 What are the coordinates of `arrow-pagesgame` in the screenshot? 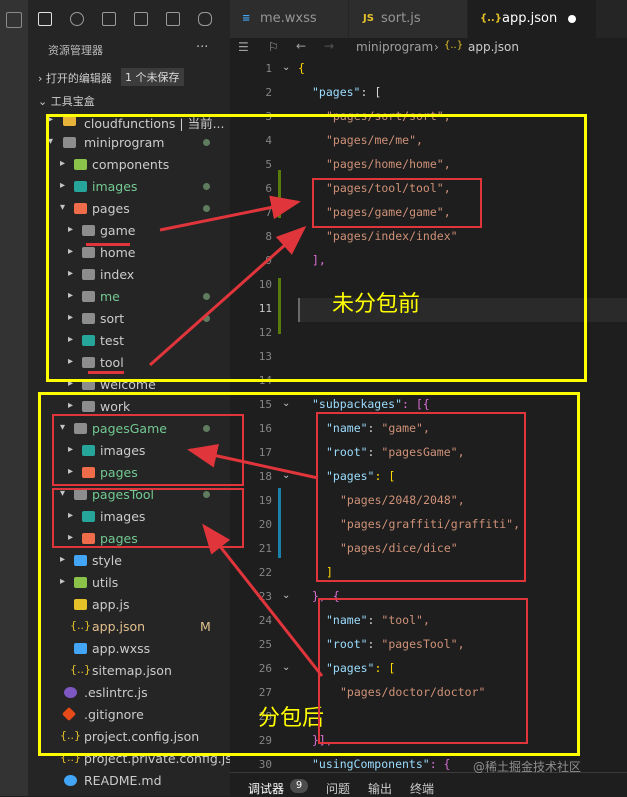 It's located at (253, 462).